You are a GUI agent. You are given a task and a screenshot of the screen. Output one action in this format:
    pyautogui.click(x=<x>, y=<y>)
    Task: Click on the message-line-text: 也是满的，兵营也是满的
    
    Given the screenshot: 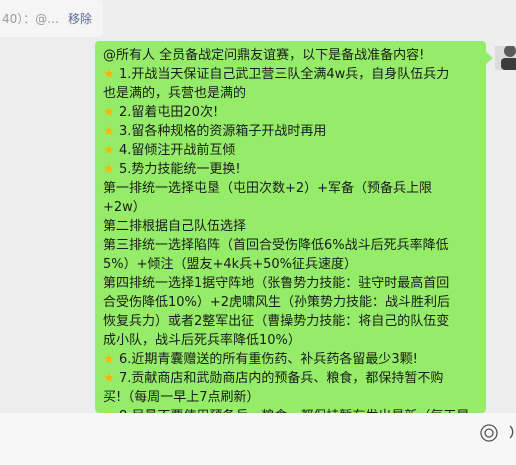 What is the action you would take?
    pyautogui.click(x=175, y=93)
    